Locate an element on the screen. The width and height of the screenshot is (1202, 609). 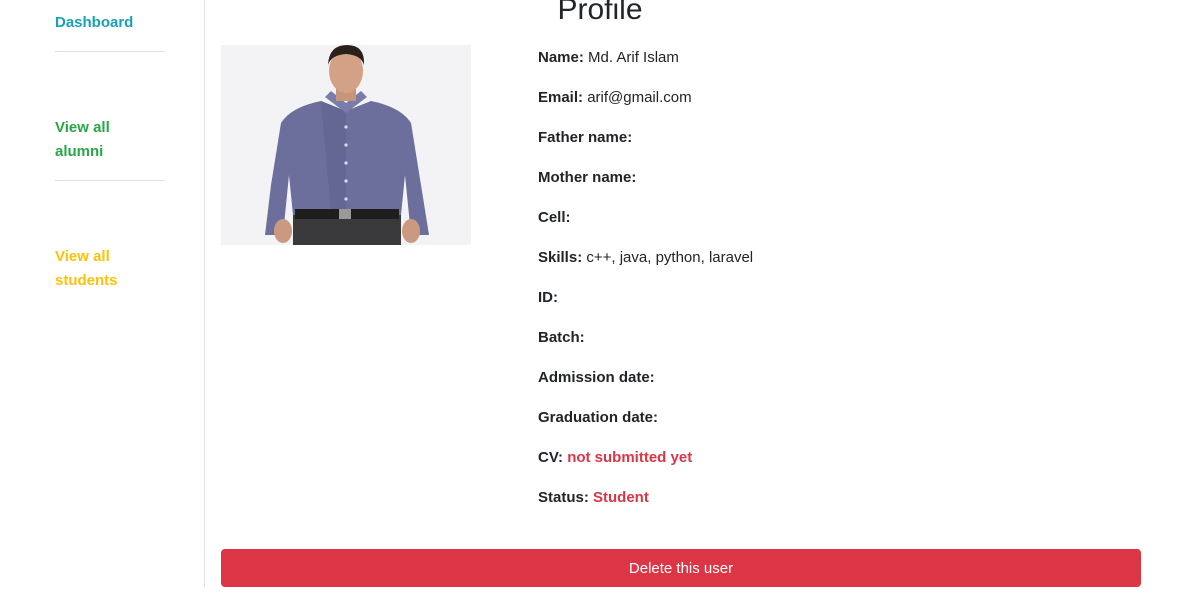
detail-email: Email: arif@gmail.com is located at coordinates (838, 106).